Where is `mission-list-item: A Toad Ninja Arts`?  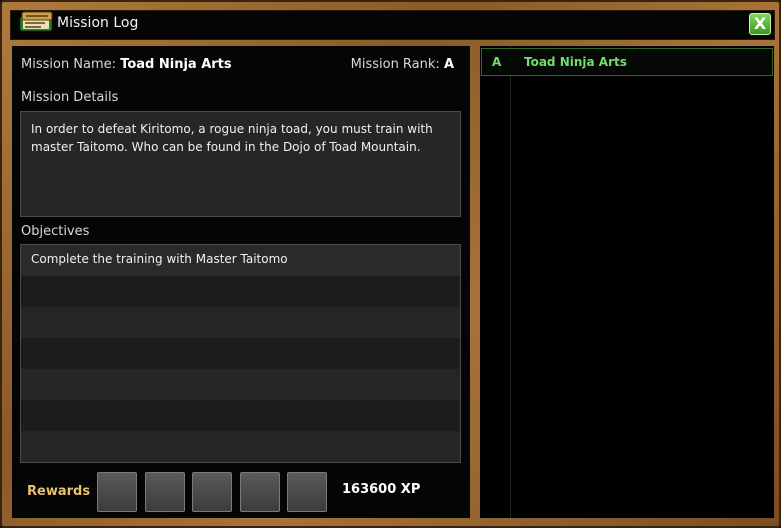
mission-list-item: A Toad Ninja Arts is located at coordinates (627, 62).